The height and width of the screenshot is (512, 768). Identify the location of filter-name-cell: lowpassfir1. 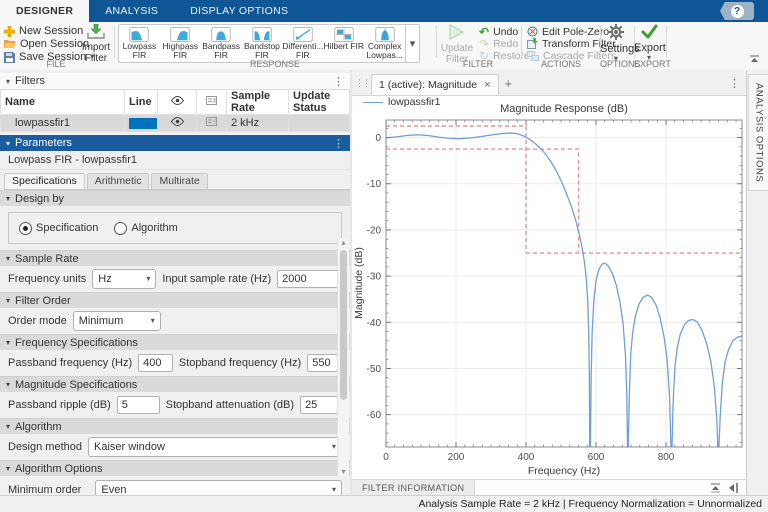
(62, 123).